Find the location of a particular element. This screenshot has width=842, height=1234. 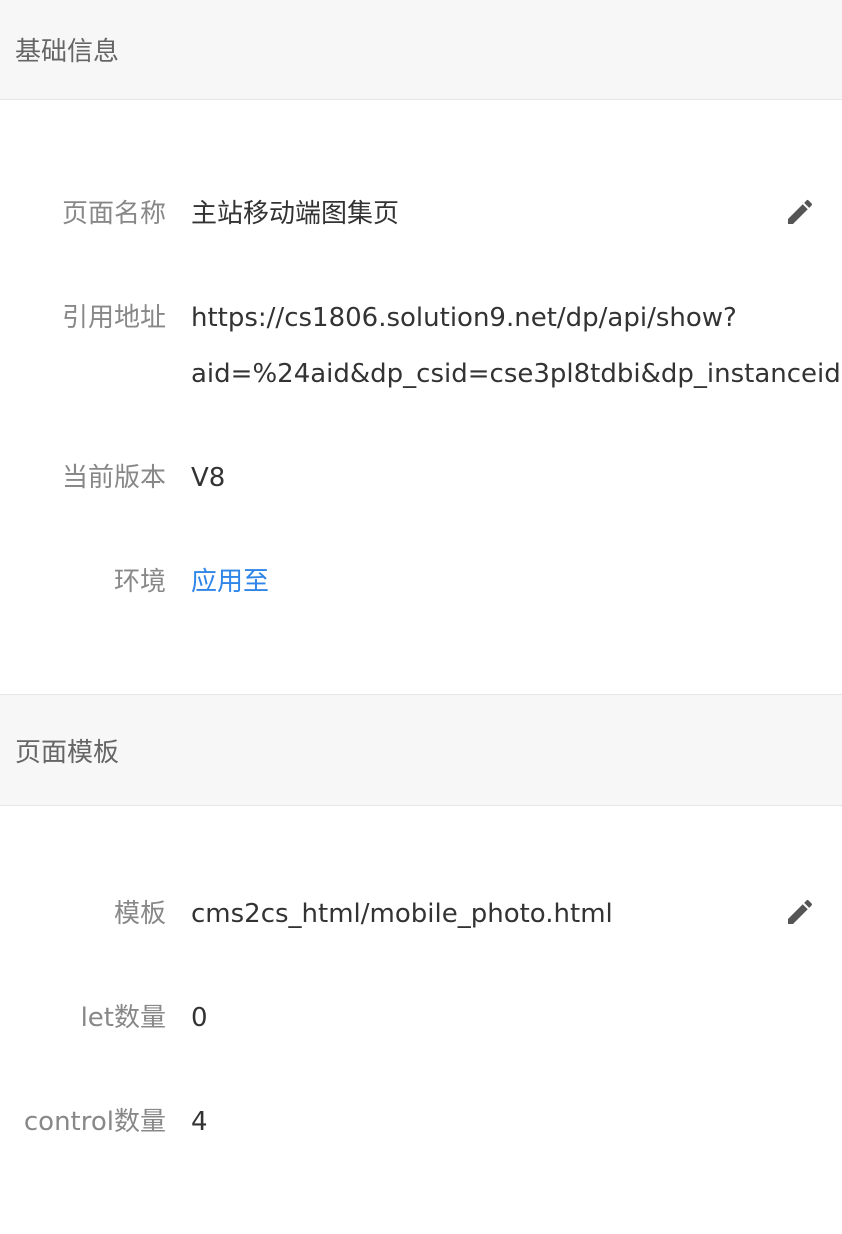

section-title: 基础信息 is located at coordinates (67, 52).